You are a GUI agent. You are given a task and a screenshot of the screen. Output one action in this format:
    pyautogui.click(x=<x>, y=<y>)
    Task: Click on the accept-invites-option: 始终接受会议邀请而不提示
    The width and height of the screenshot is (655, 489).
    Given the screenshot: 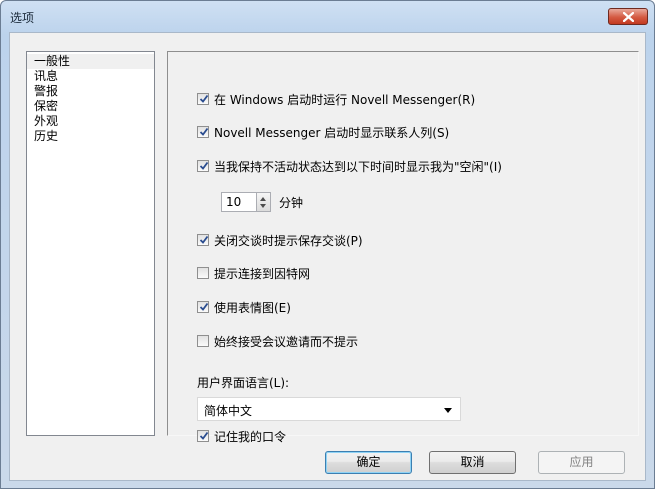 What is the action you would take?
    pyautogui.click(x=277, y=341)
    